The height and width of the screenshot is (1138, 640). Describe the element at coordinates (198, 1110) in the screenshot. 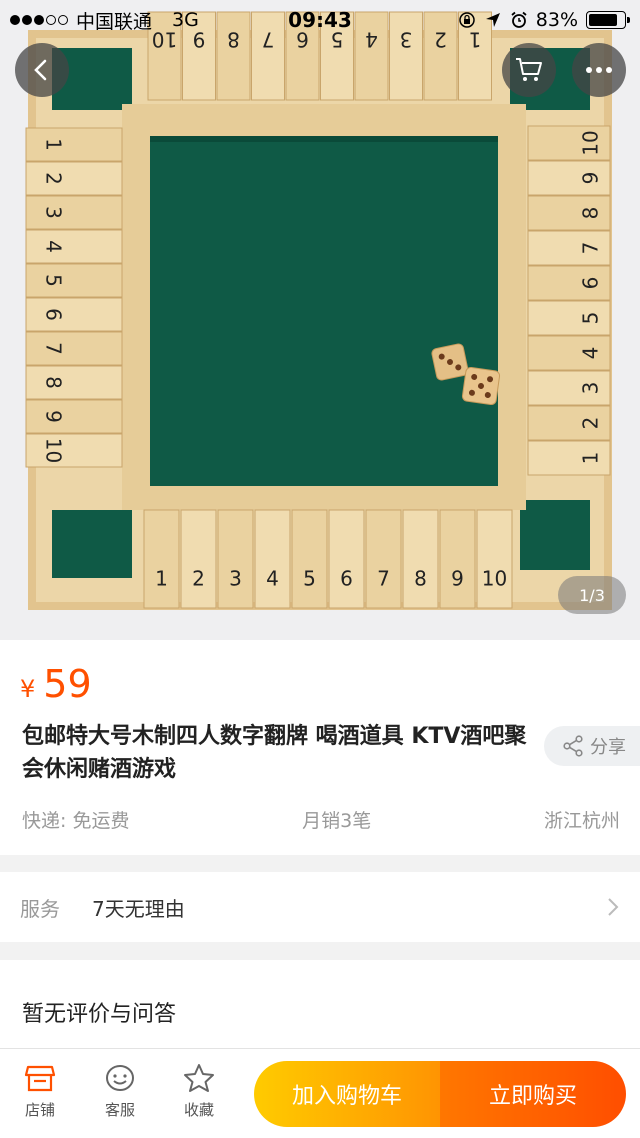

I see `favorite-label: 收藏` at that location.